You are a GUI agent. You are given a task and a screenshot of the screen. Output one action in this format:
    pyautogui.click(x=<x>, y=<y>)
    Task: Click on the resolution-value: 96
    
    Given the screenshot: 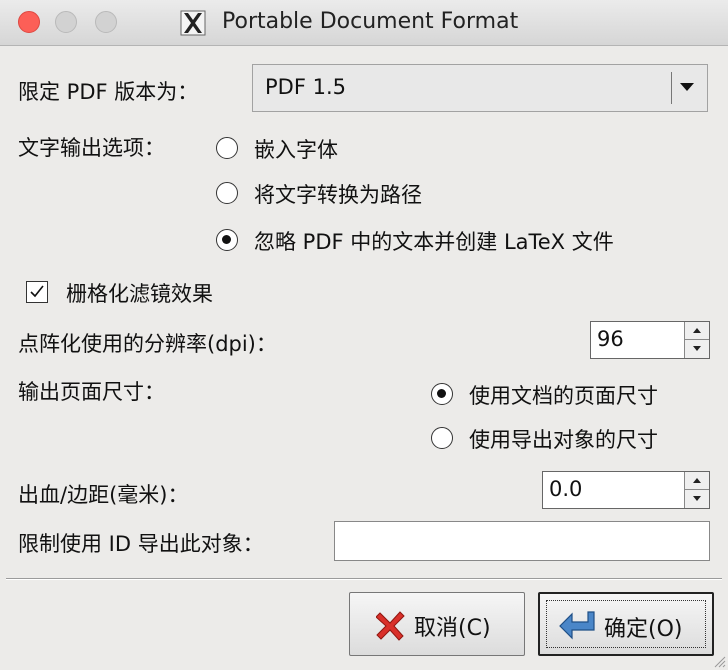 What is the action you would take?
    pyautogui.click(x=610, y=339)
    